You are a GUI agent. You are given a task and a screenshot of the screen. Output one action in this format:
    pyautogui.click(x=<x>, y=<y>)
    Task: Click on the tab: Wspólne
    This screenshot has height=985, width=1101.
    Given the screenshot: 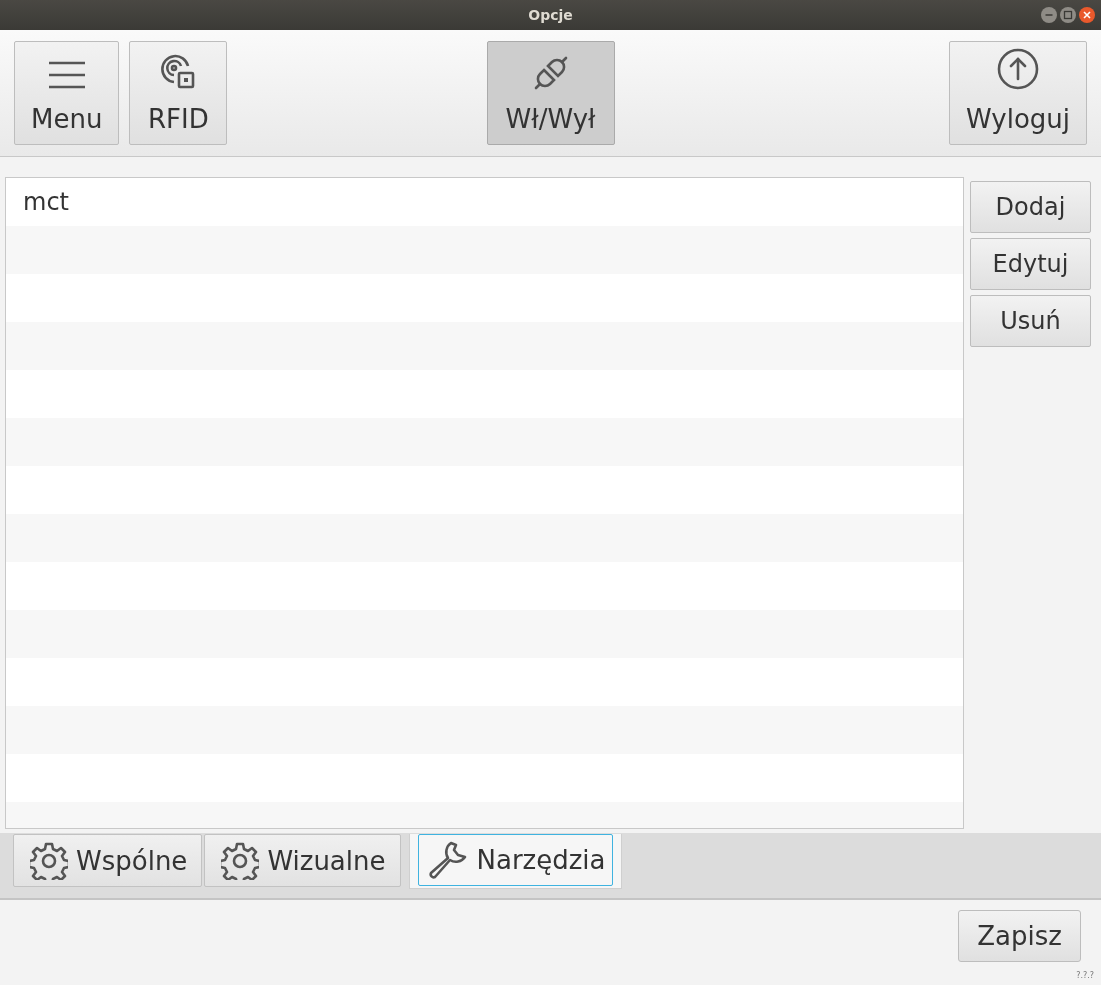 What is the action you would take?
    pyautogui.click(x=108, y=860)
    